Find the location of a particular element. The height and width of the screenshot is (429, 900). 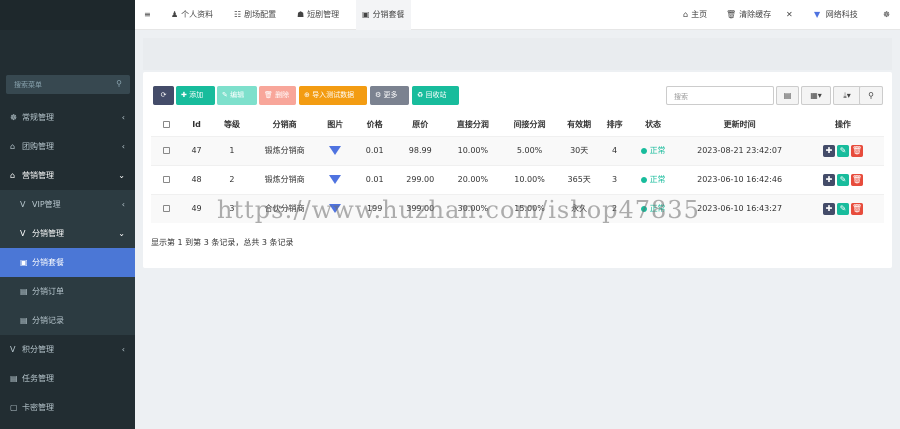

user-name: 网络科技 is located at coordinates (841, 14).